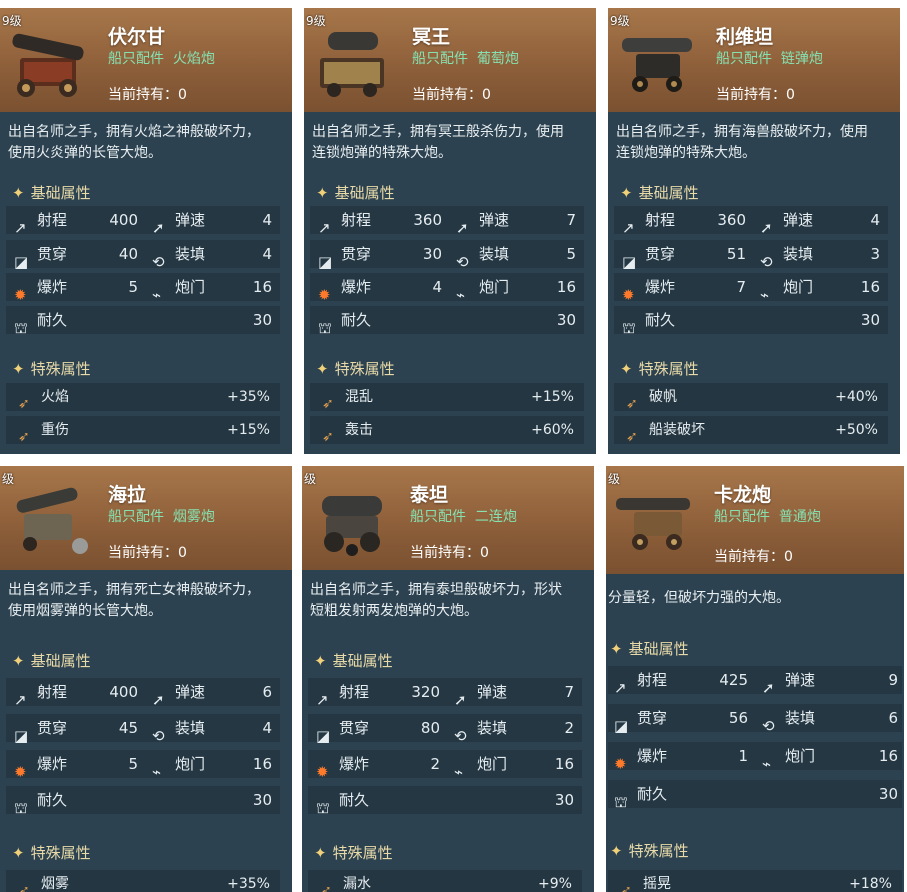 This screenshot has height=892, width=907. What do you see at coordinates (787, 258) in the screenshot?
I see `stat-reload: ⟲ 装填` at bounding box center [787, 258].